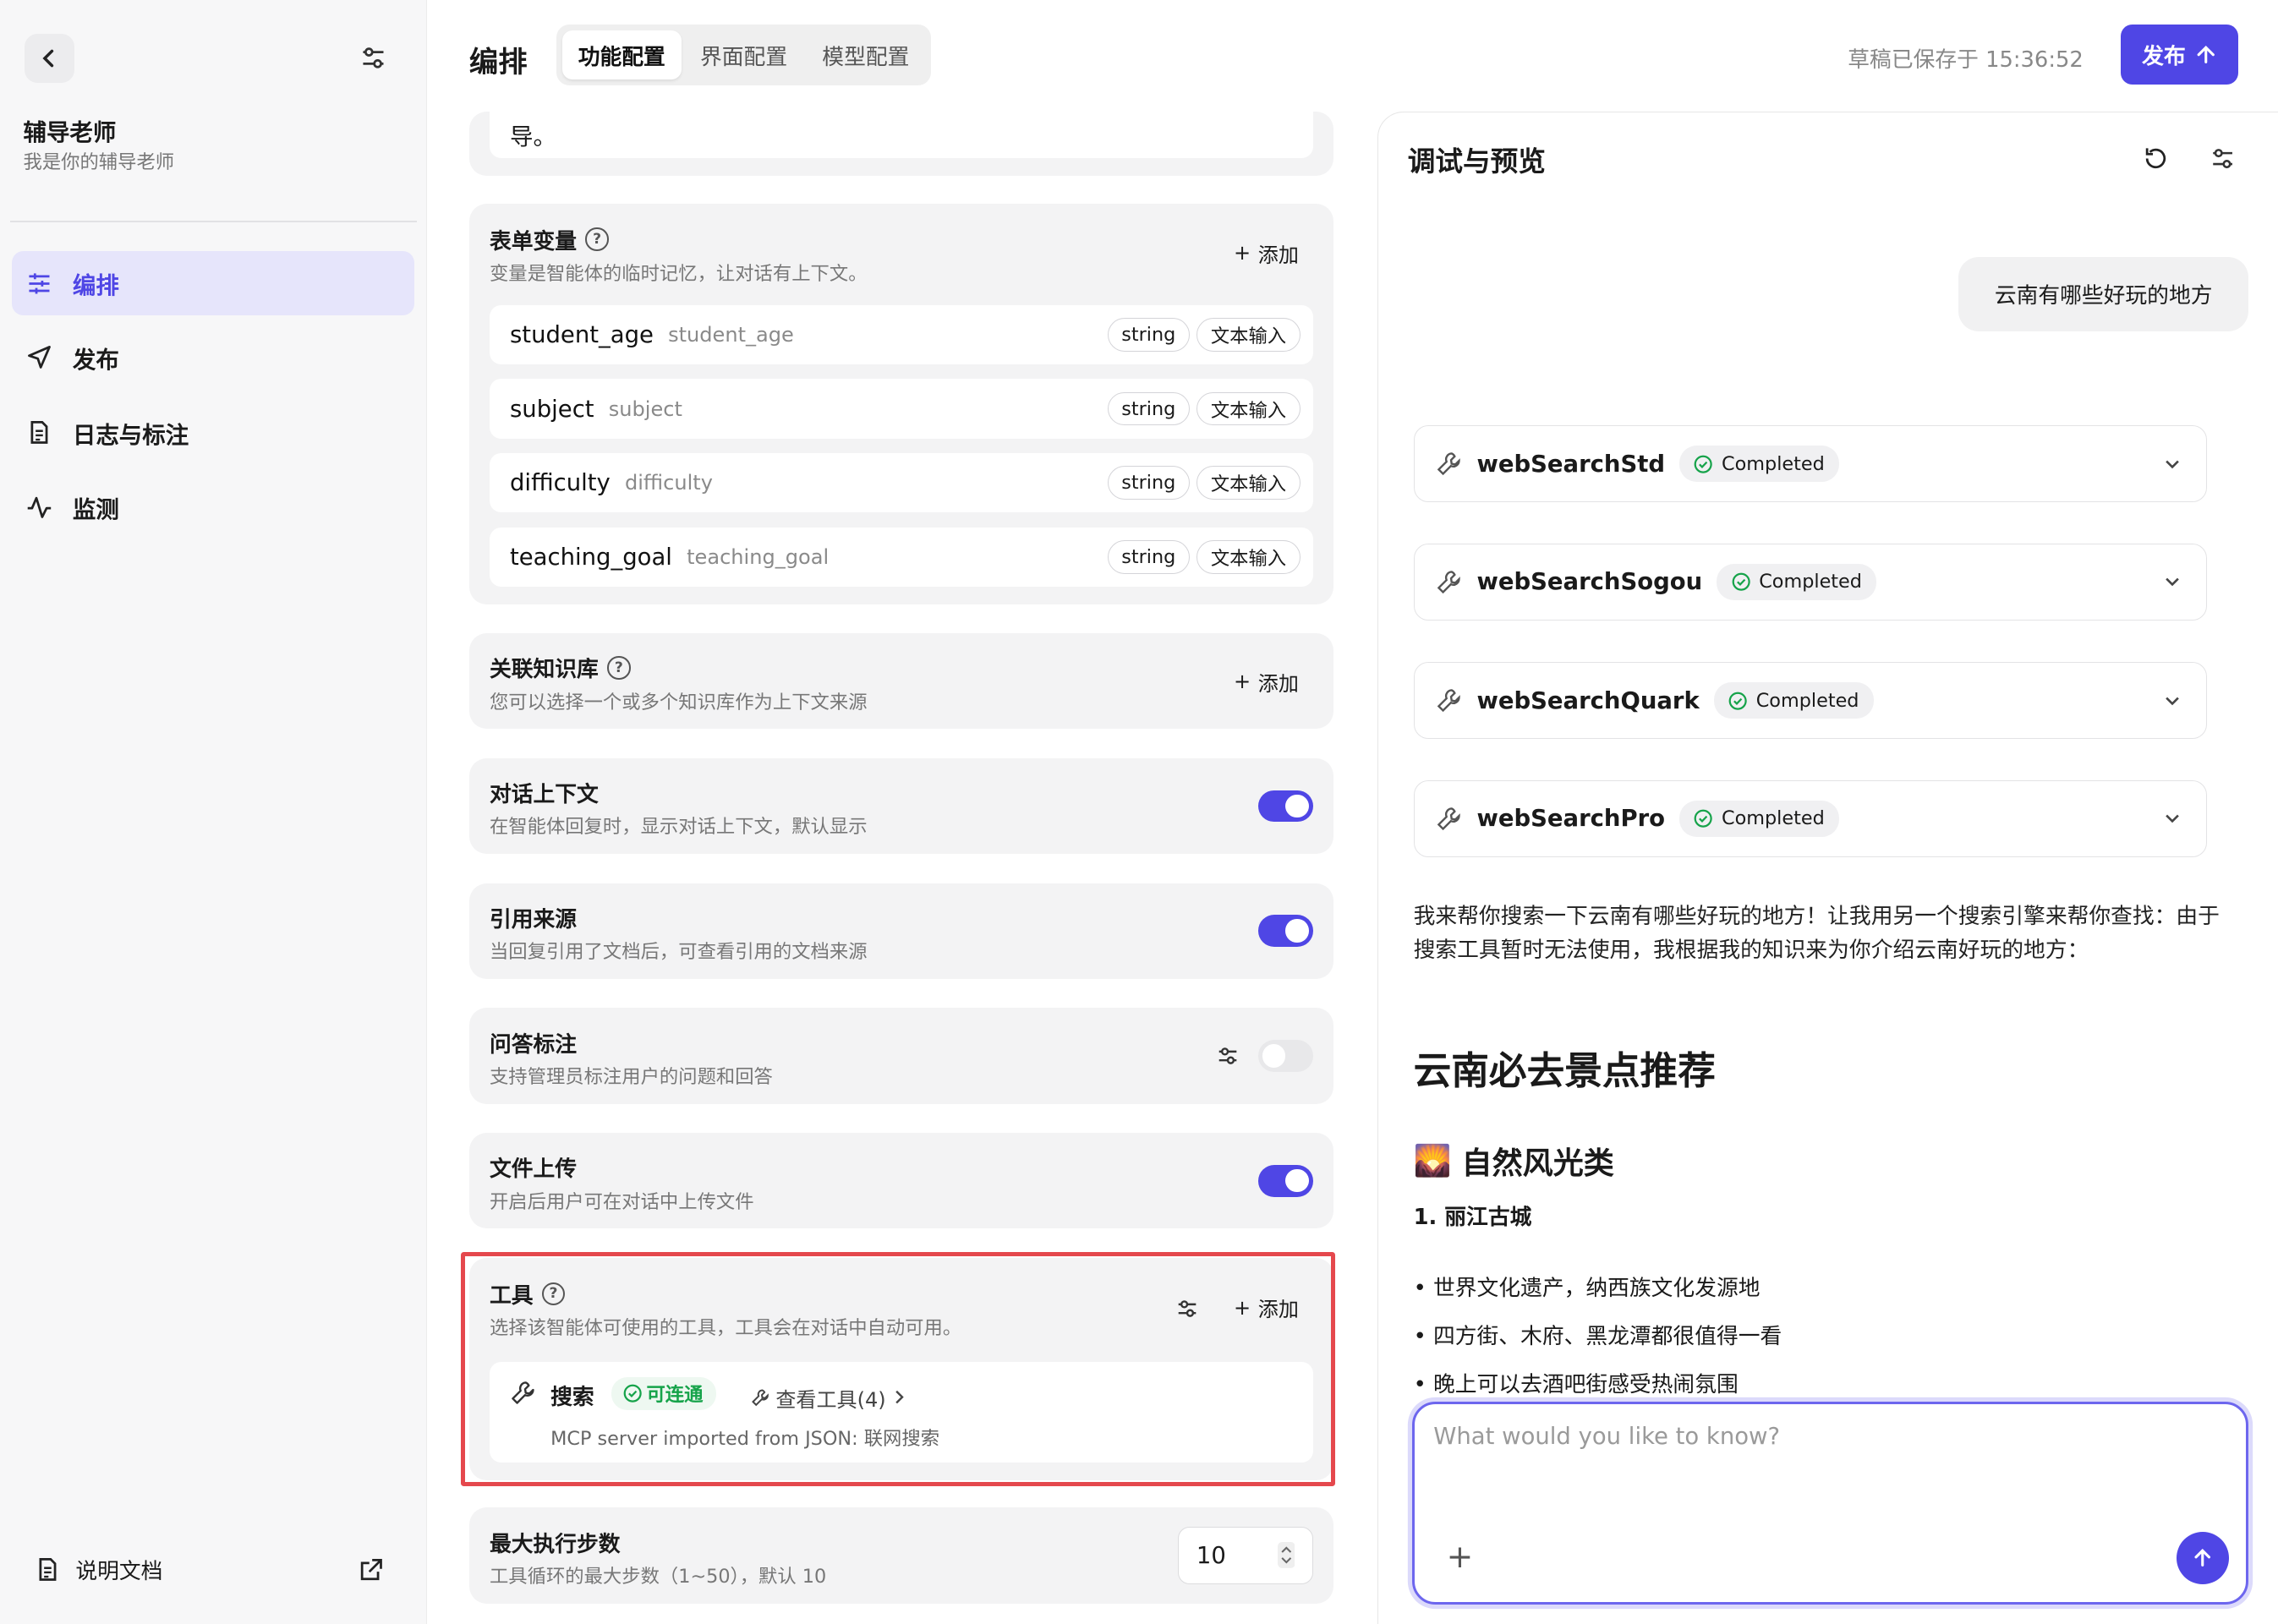 This screenshot has width=2278, height=1624. What do you see at coordinates (1286, 931) in the screenshot?
I see `citation-toggle` at bounding box center [1286, 931].